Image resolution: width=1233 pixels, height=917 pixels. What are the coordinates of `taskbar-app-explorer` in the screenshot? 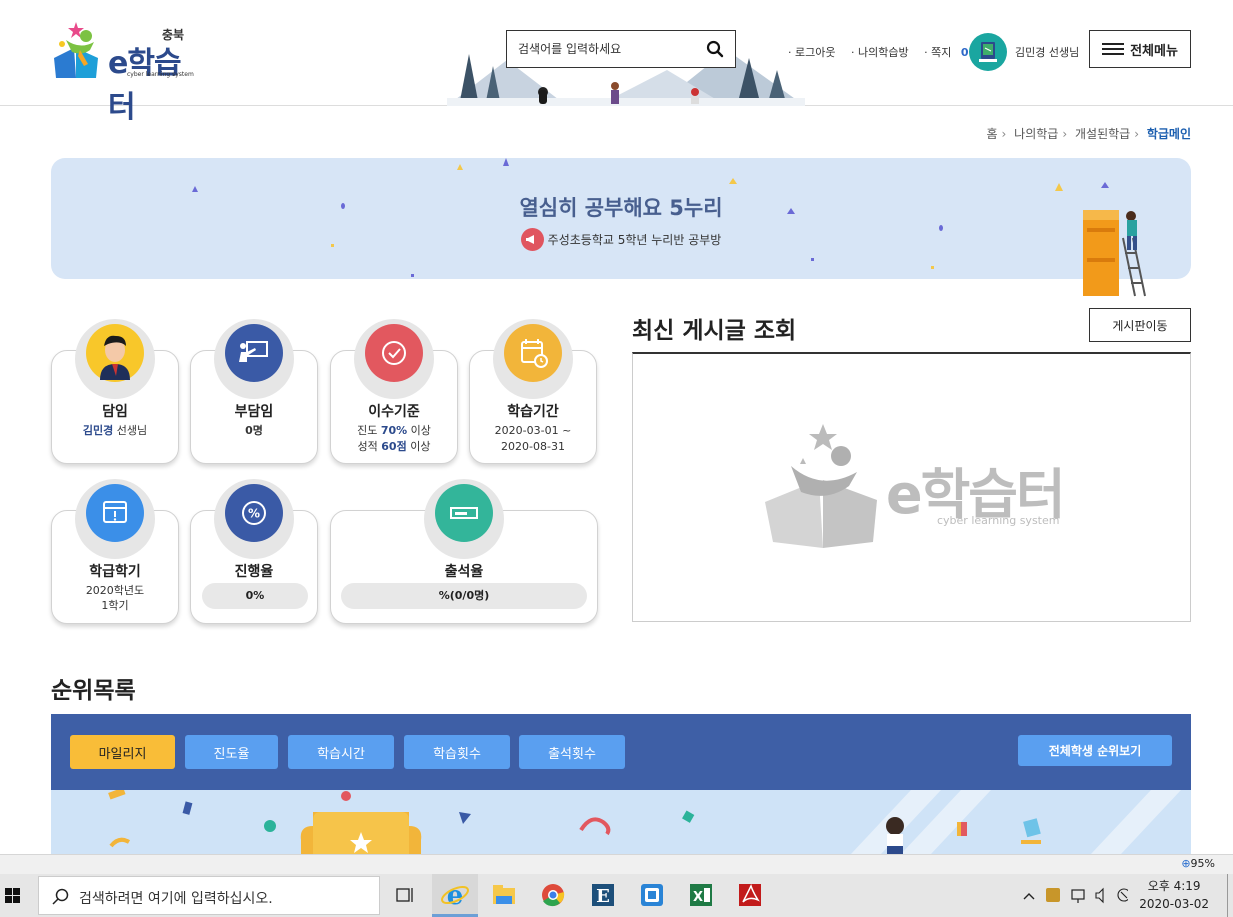 It's located at (504, 895).